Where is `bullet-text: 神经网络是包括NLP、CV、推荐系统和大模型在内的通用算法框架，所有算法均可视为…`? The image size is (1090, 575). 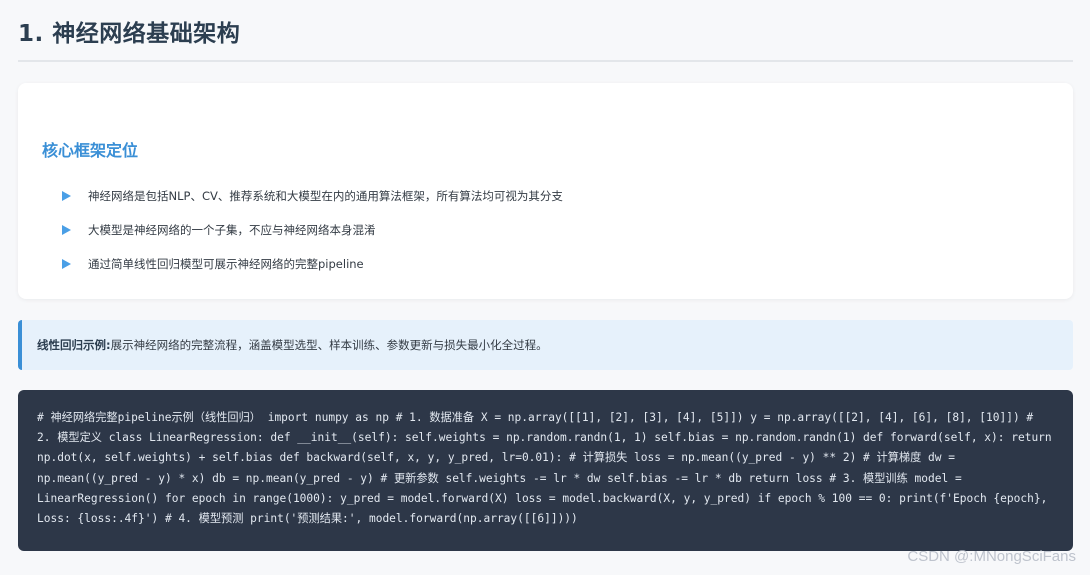 bullet-text: 神经网络是包括NLP、CV、推荐系统和大模型在内的通用算法框架，所有算法均可视为… is located at coordinates (325, 196).